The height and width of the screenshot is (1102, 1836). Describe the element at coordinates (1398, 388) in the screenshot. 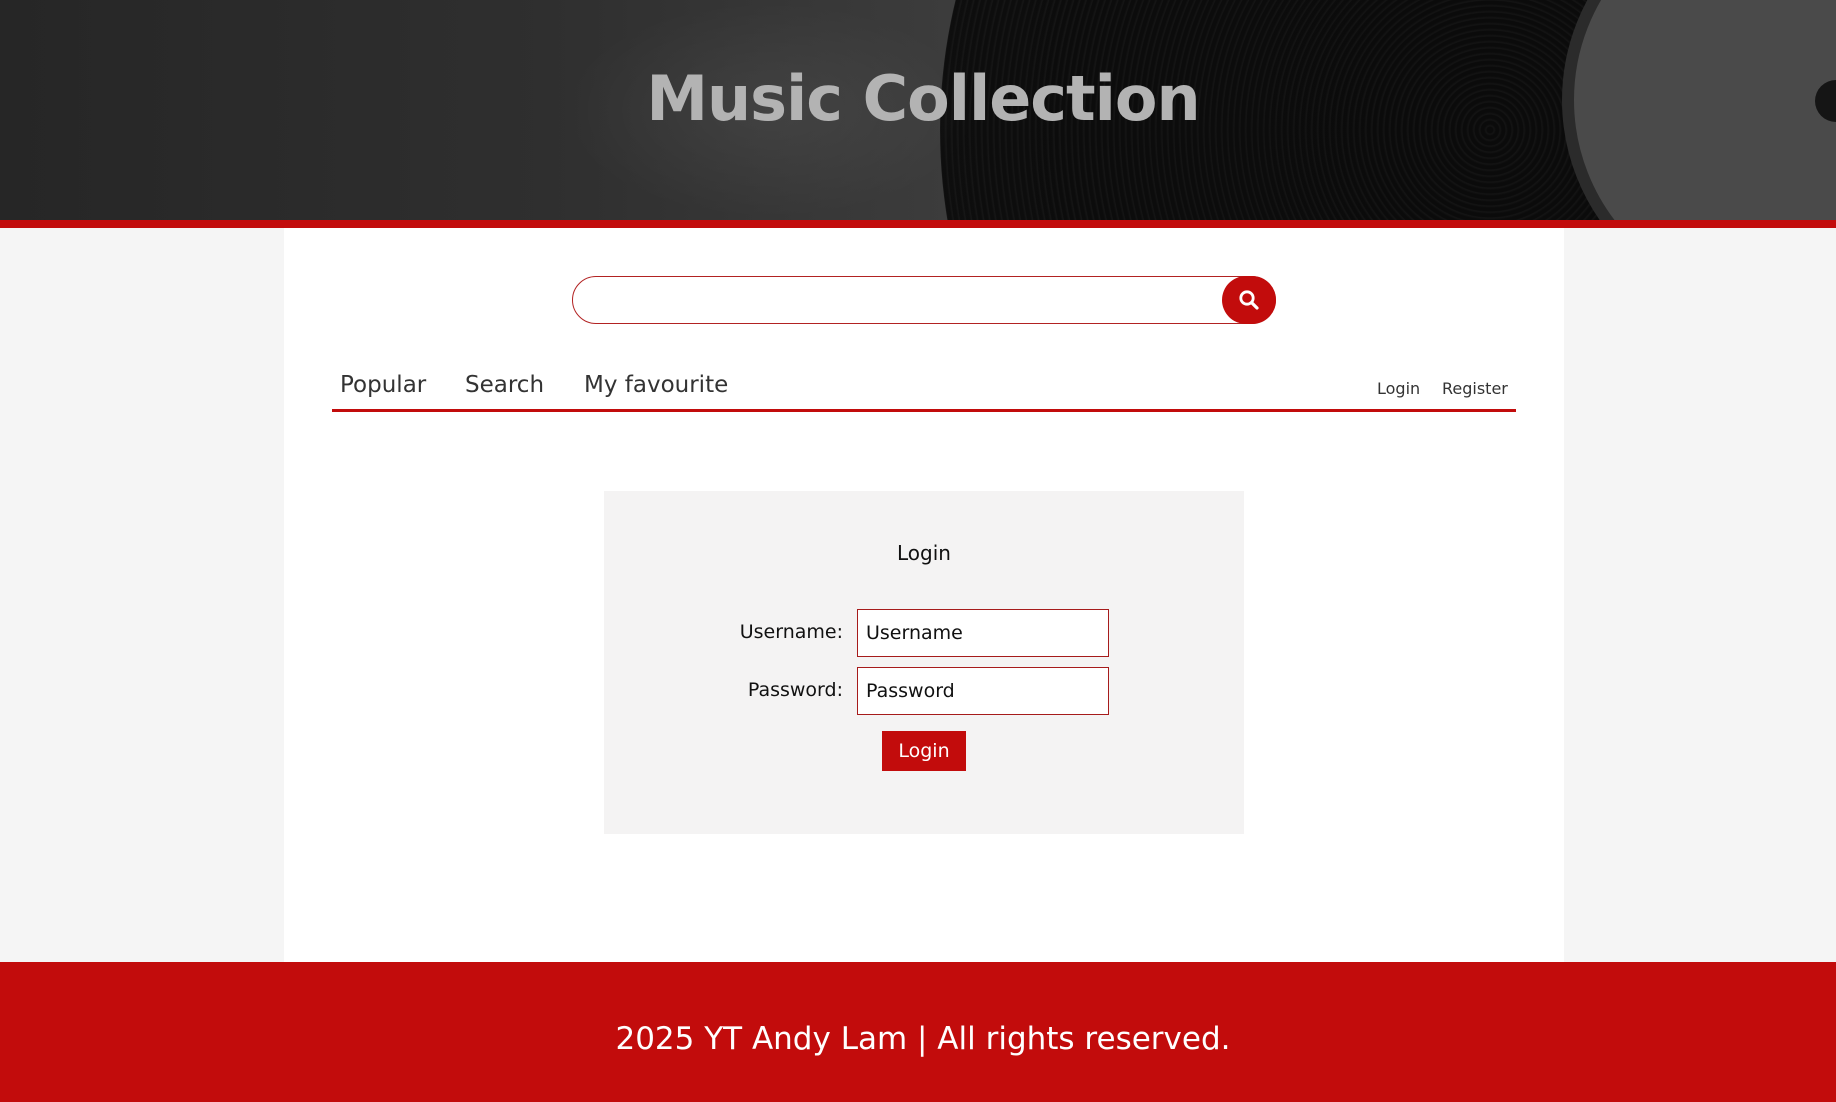

I see `login-link: Login` at that location.